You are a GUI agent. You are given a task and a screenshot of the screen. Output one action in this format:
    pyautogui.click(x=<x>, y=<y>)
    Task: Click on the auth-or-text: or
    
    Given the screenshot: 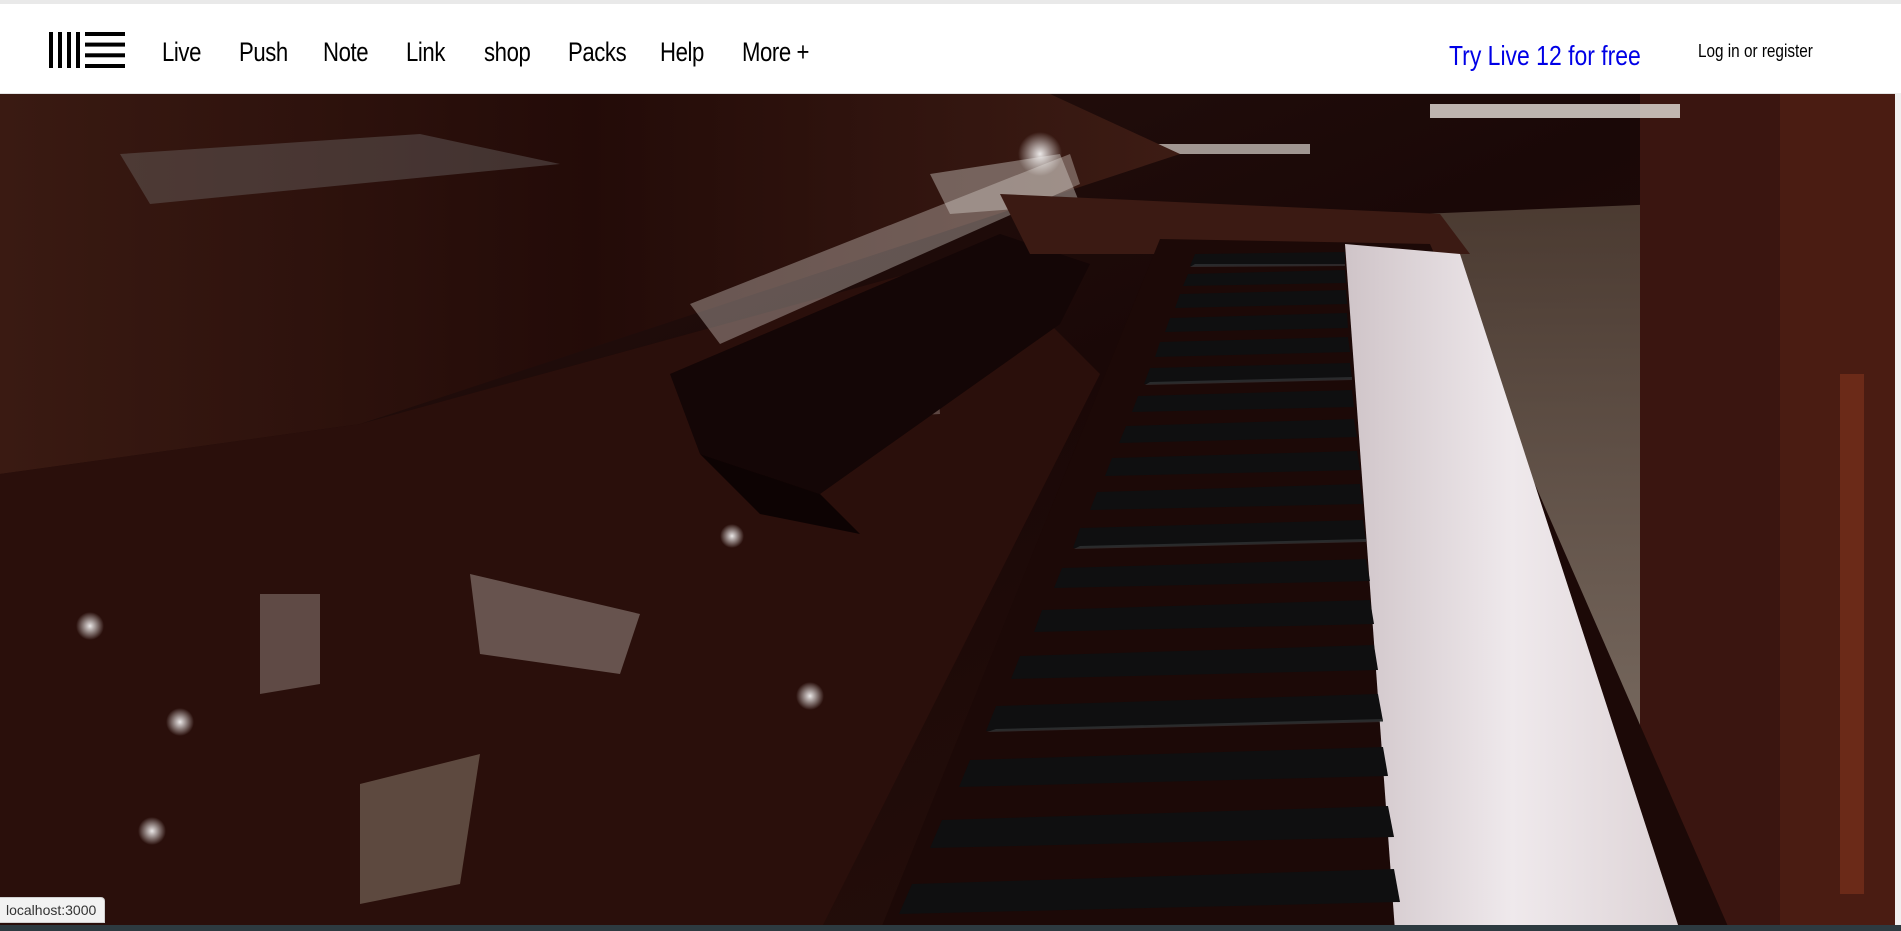 What is the action you would take?
    pyautogui.click(x=1750, y=51)
    